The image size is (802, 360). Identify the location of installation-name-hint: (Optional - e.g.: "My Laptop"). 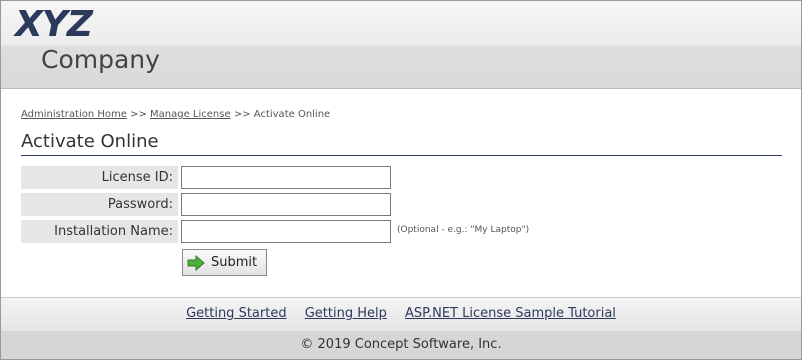
(463, 230).